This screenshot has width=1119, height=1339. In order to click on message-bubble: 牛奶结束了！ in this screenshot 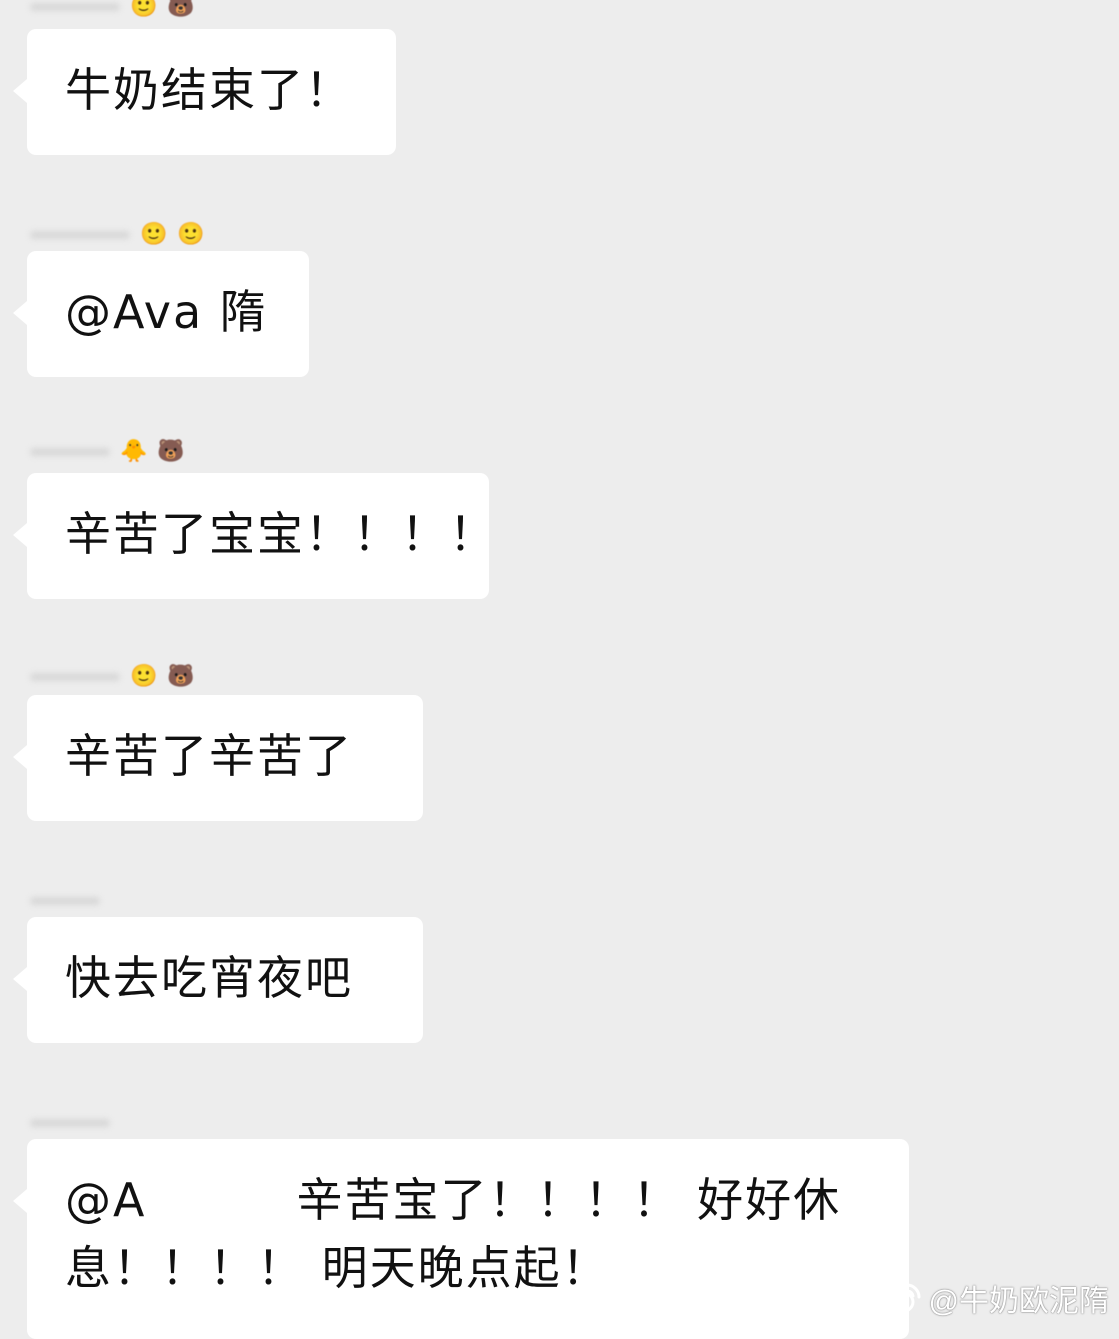, I will do `click(204, 92)`.